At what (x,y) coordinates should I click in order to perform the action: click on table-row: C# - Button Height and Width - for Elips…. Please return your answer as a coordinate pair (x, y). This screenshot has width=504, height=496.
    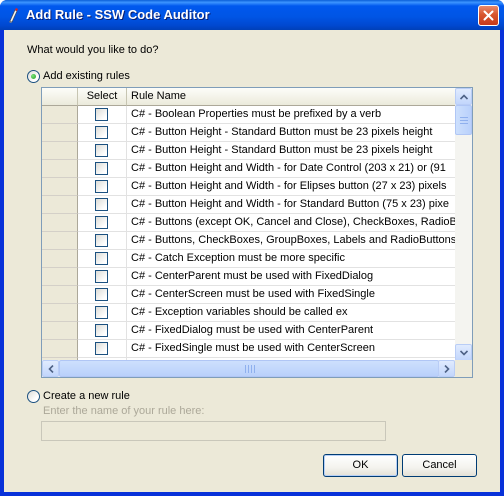
    Looking at the image, I should click on (249, 187).